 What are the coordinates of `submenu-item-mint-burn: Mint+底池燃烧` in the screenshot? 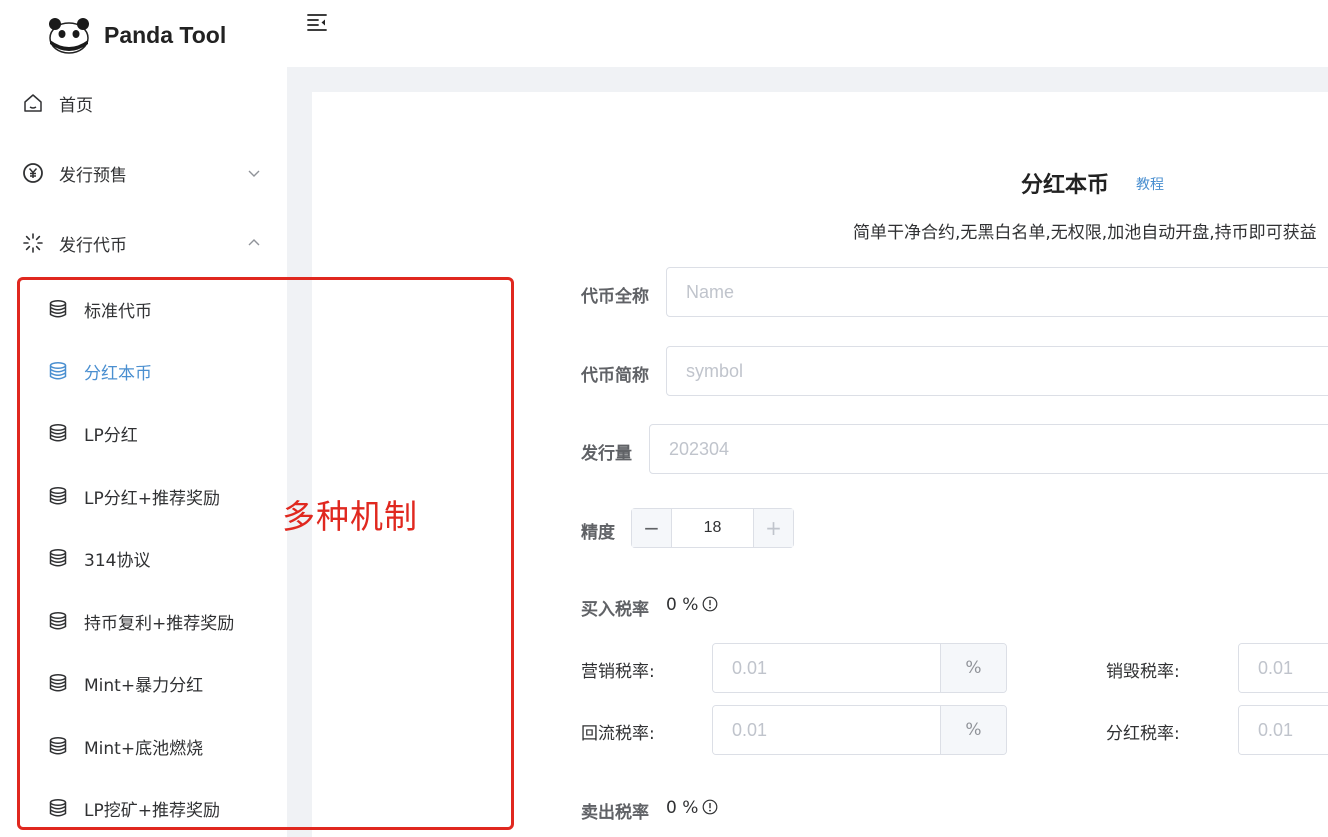 It's located at (143, 746).